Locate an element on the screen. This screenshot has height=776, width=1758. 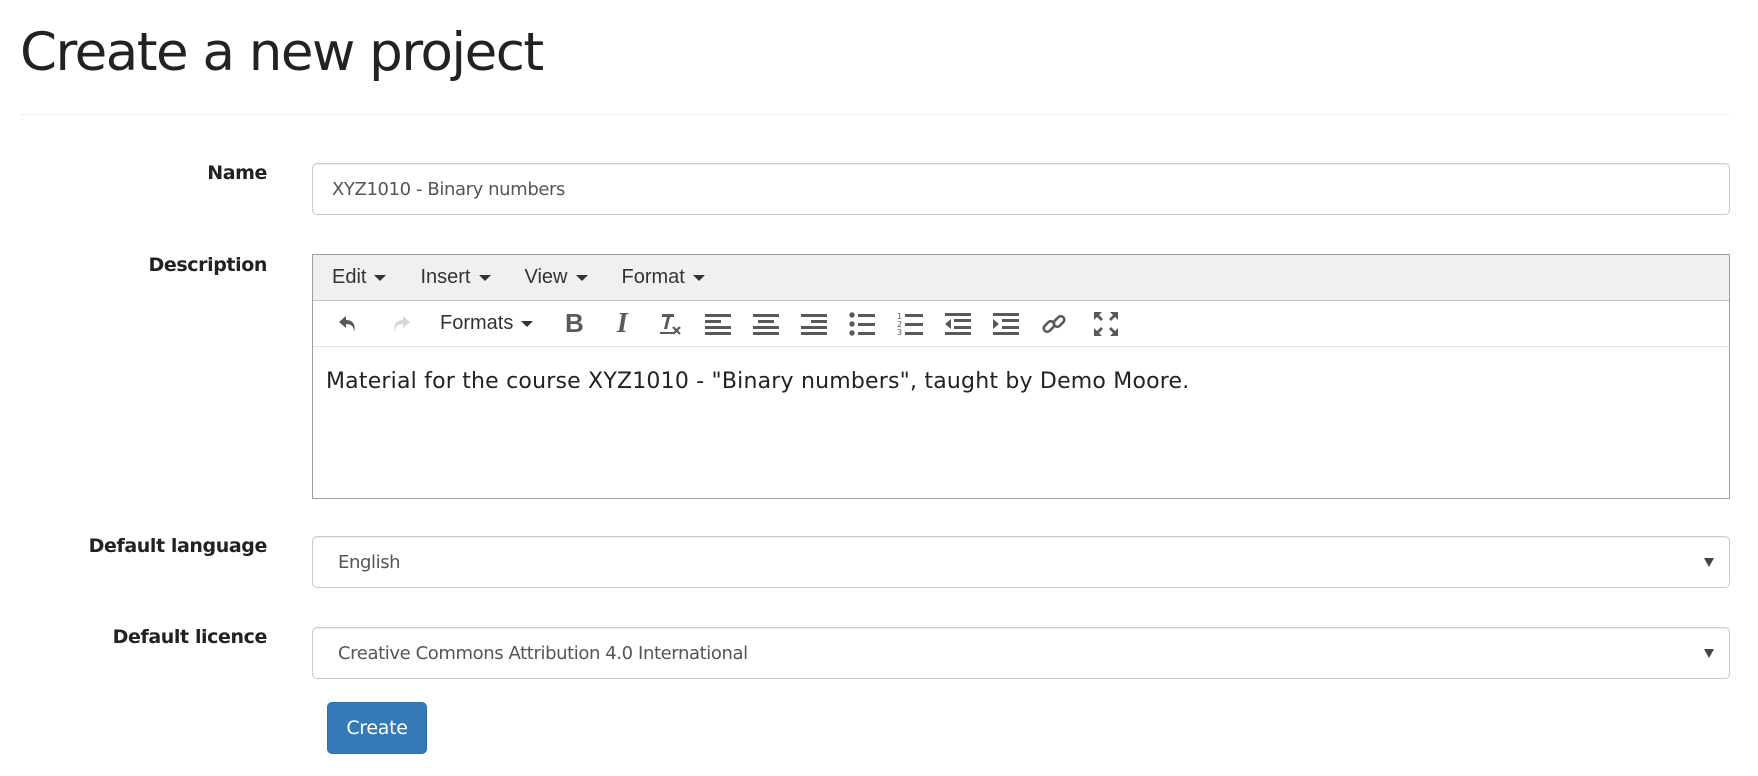
undo-button is located at coordinates (348, 324).